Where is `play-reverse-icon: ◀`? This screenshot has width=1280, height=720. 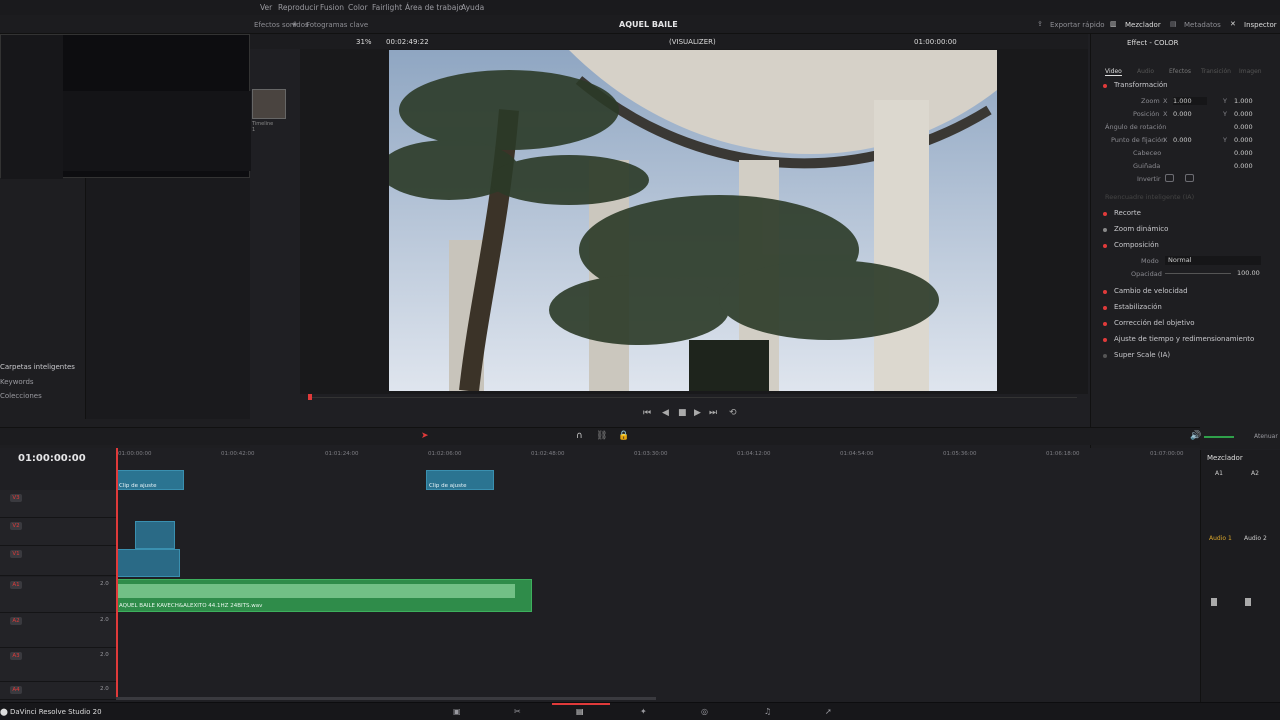
play-reverse-icon: ◀ is located at coordinates (665, 413).